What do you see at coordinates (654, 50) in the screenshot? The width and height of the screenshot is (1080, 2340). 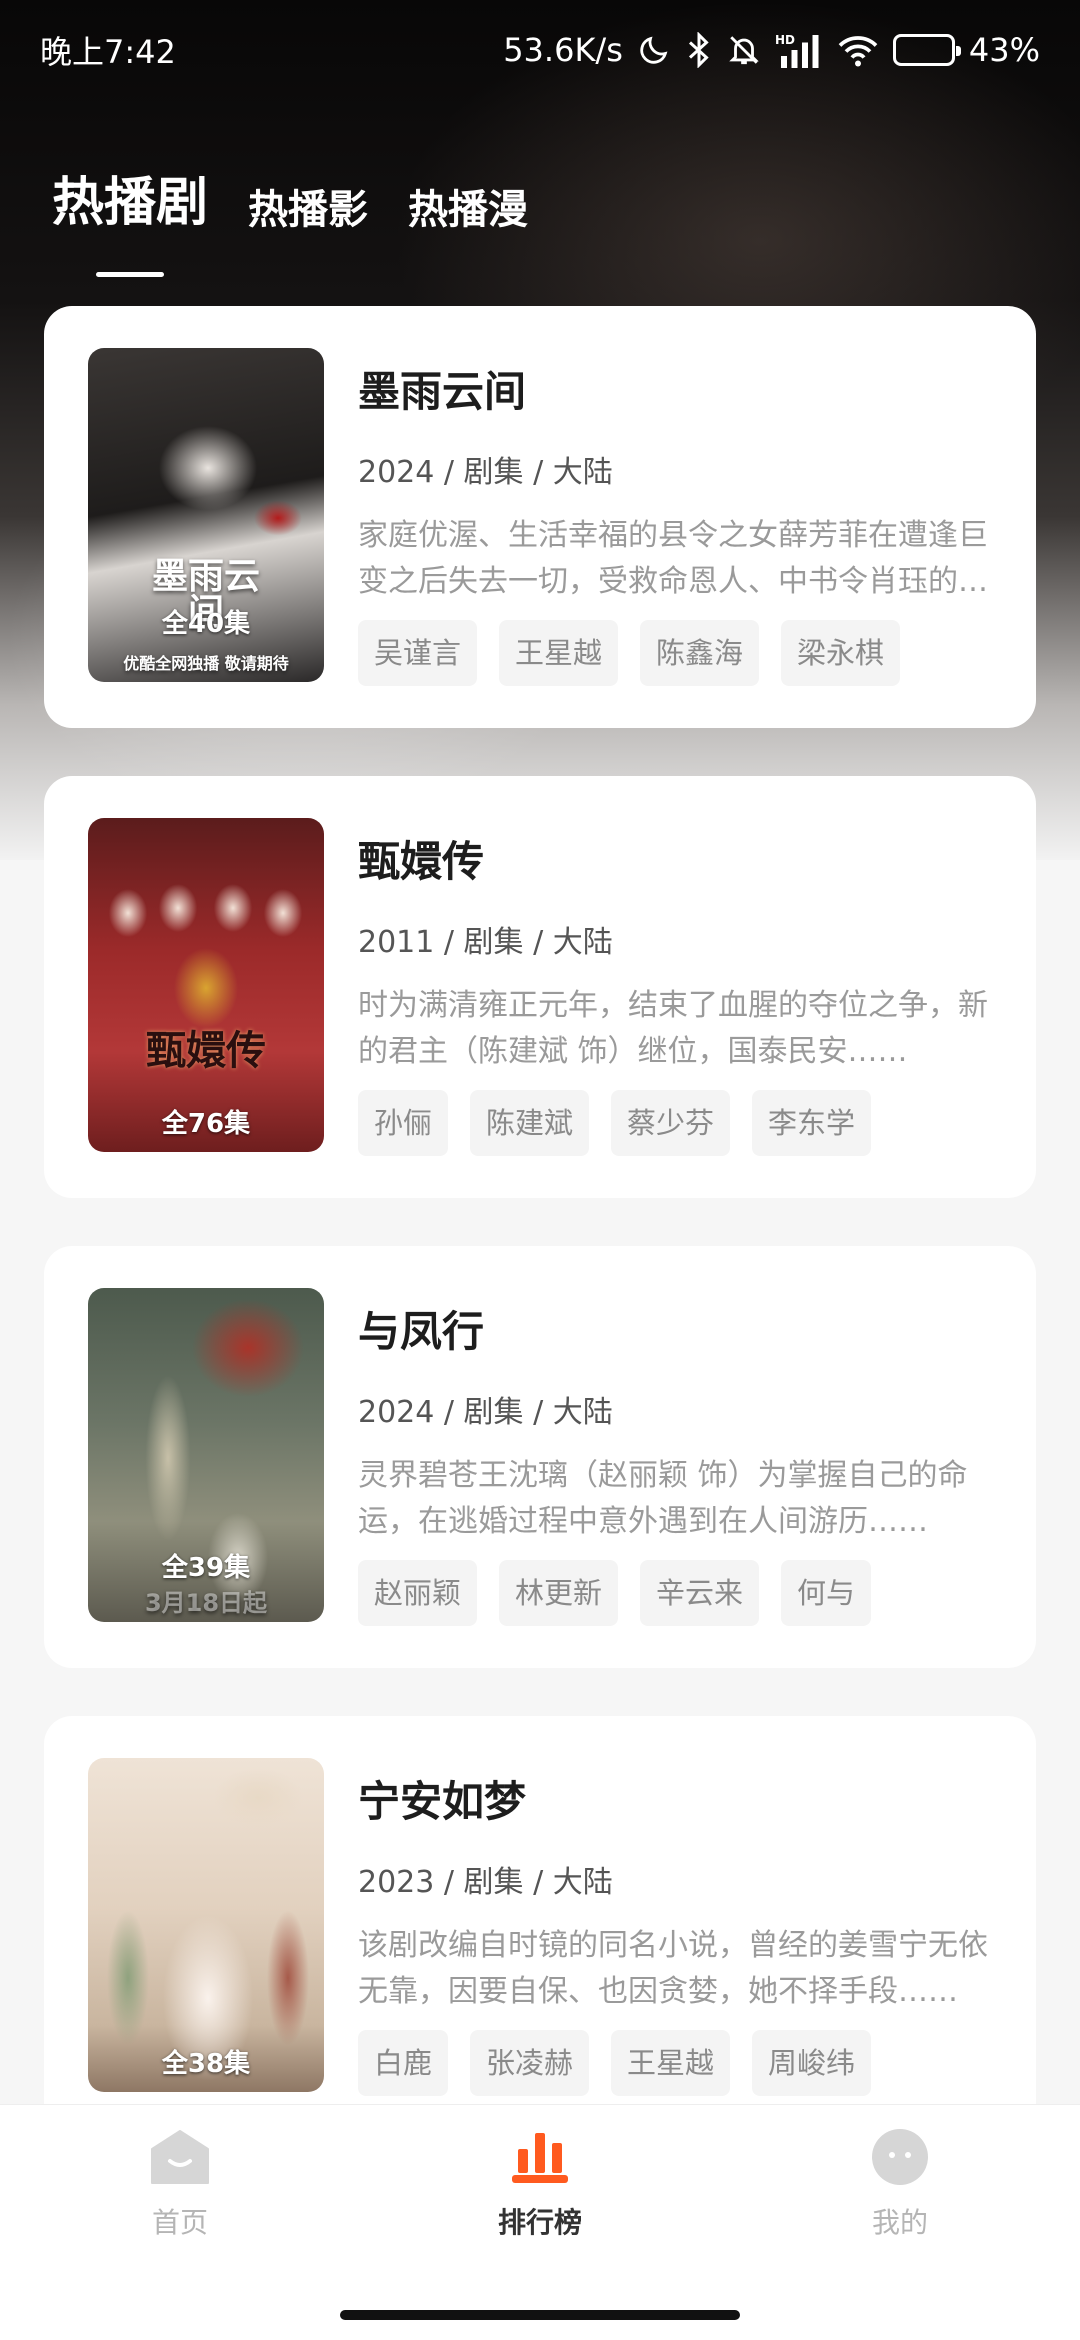 I see `moon-icon` at bounding box center [654, 50].